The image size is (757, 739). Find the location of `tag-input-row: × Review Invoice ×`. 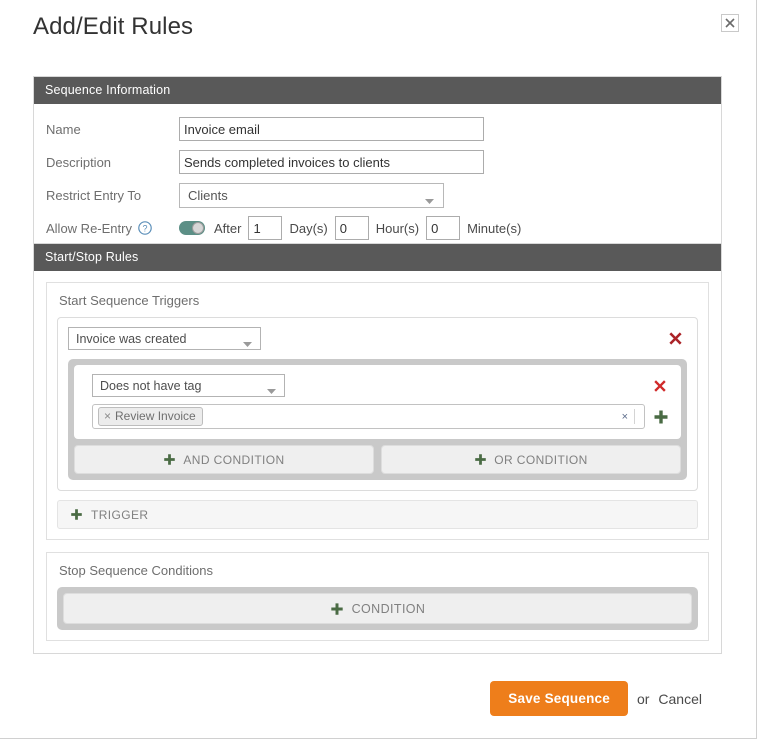

tag-input-row: × Review Invoice × is located at coordinates (378, 416).